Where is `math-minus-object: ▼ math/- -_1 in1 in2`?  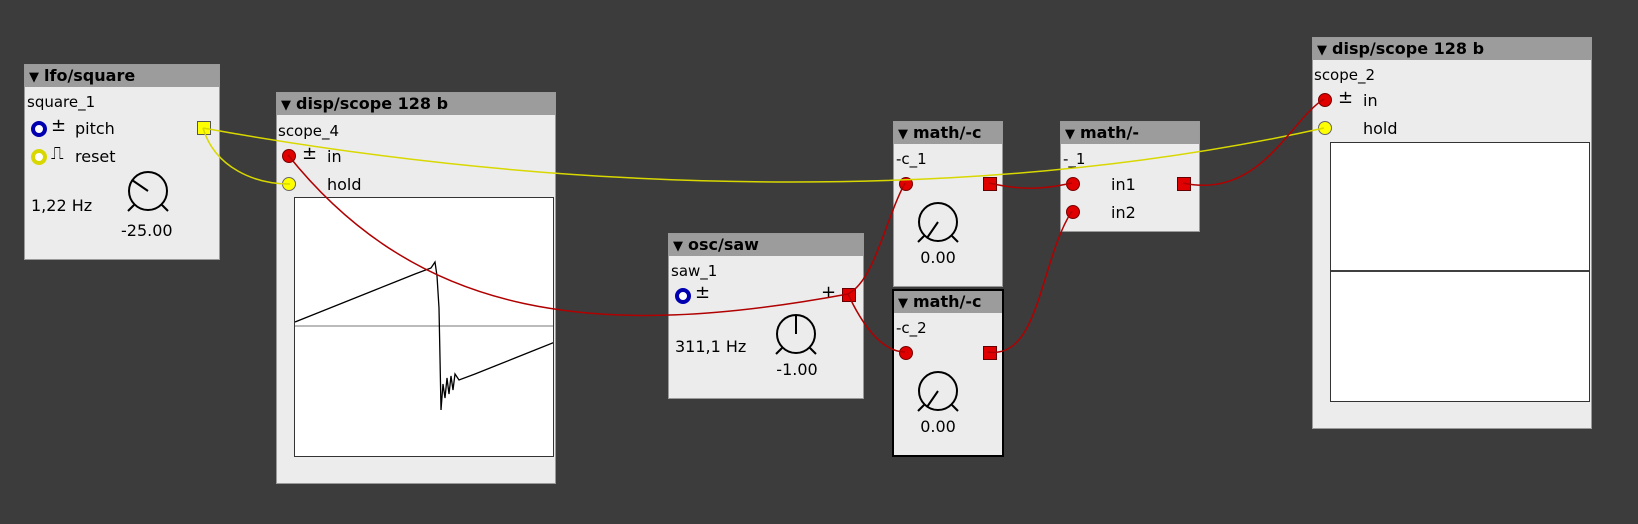
math-minus-object: ▼ math/- -_1 in1 in2 is located at coordinates (1130, 176).